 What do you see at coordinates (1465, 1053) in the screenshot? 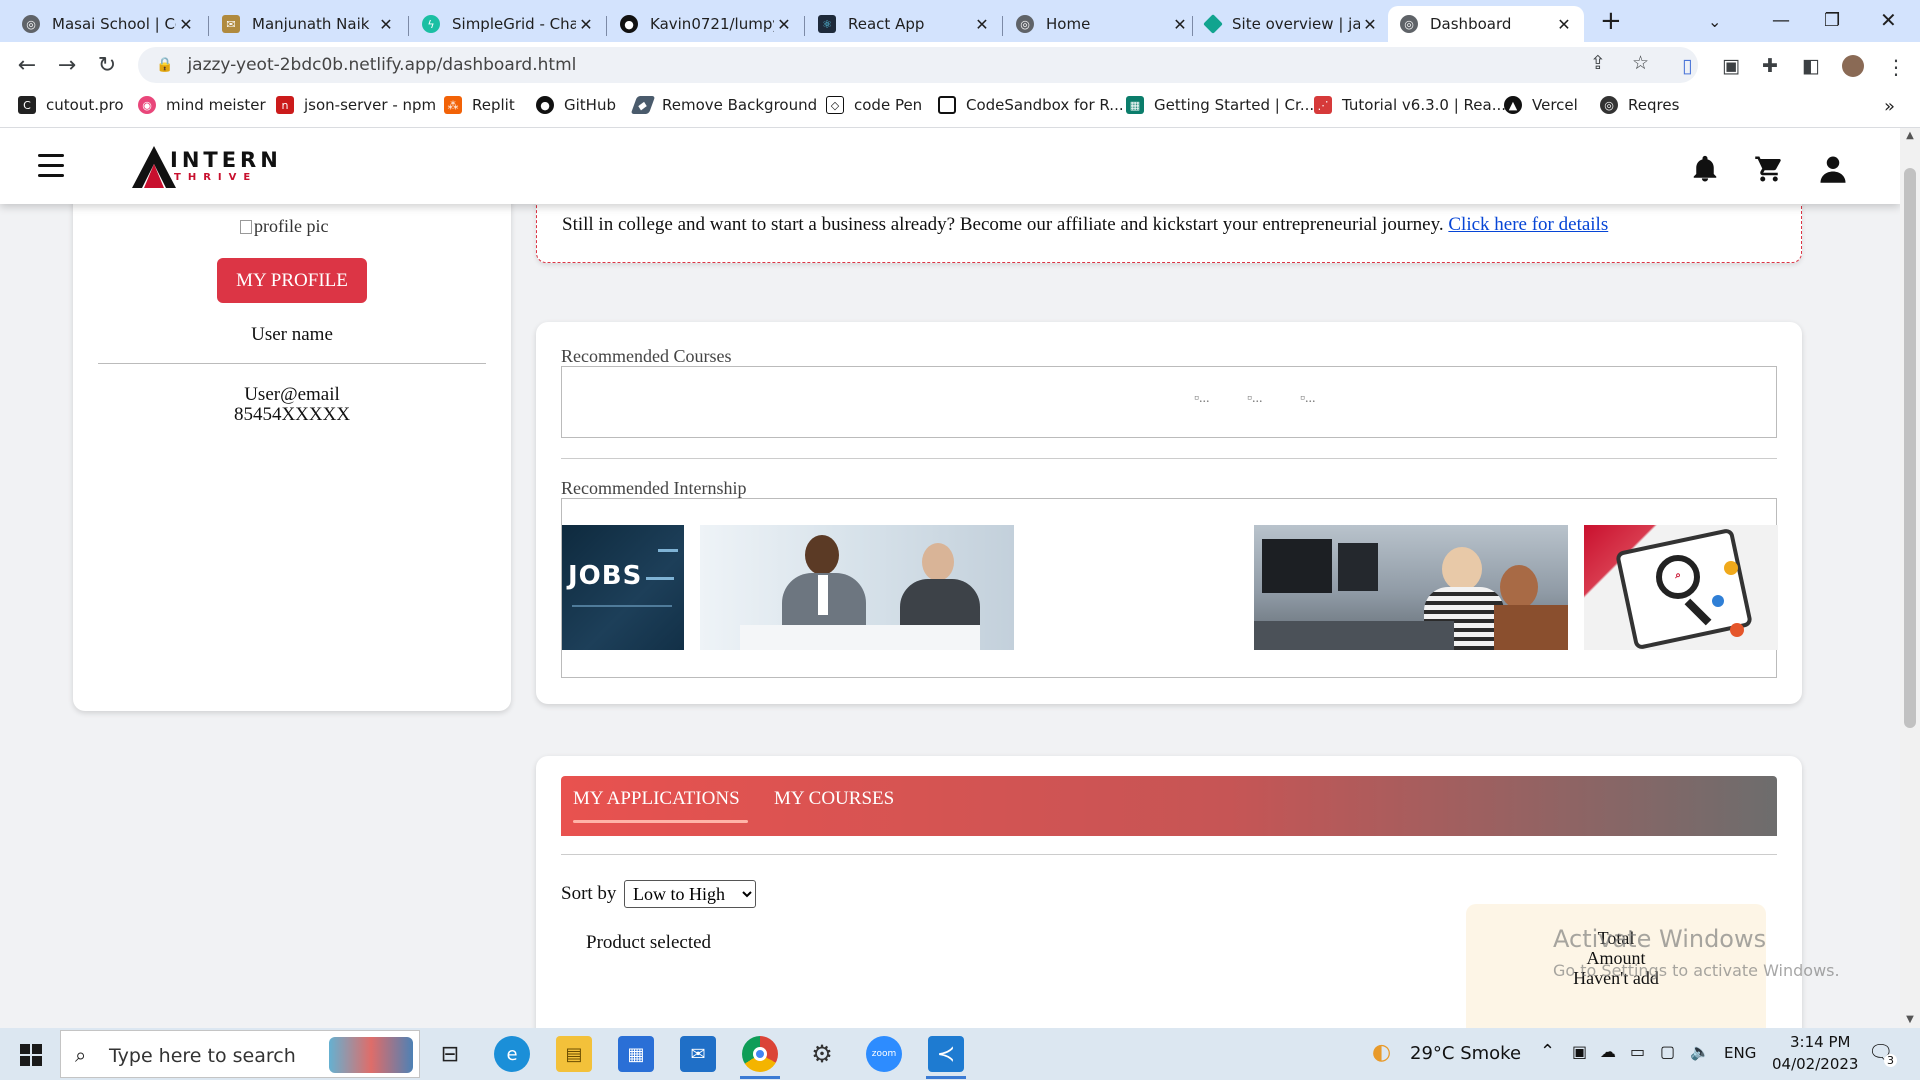
I see `weather-text: 29°C Smoke` at bounding box center [1465, 1053].